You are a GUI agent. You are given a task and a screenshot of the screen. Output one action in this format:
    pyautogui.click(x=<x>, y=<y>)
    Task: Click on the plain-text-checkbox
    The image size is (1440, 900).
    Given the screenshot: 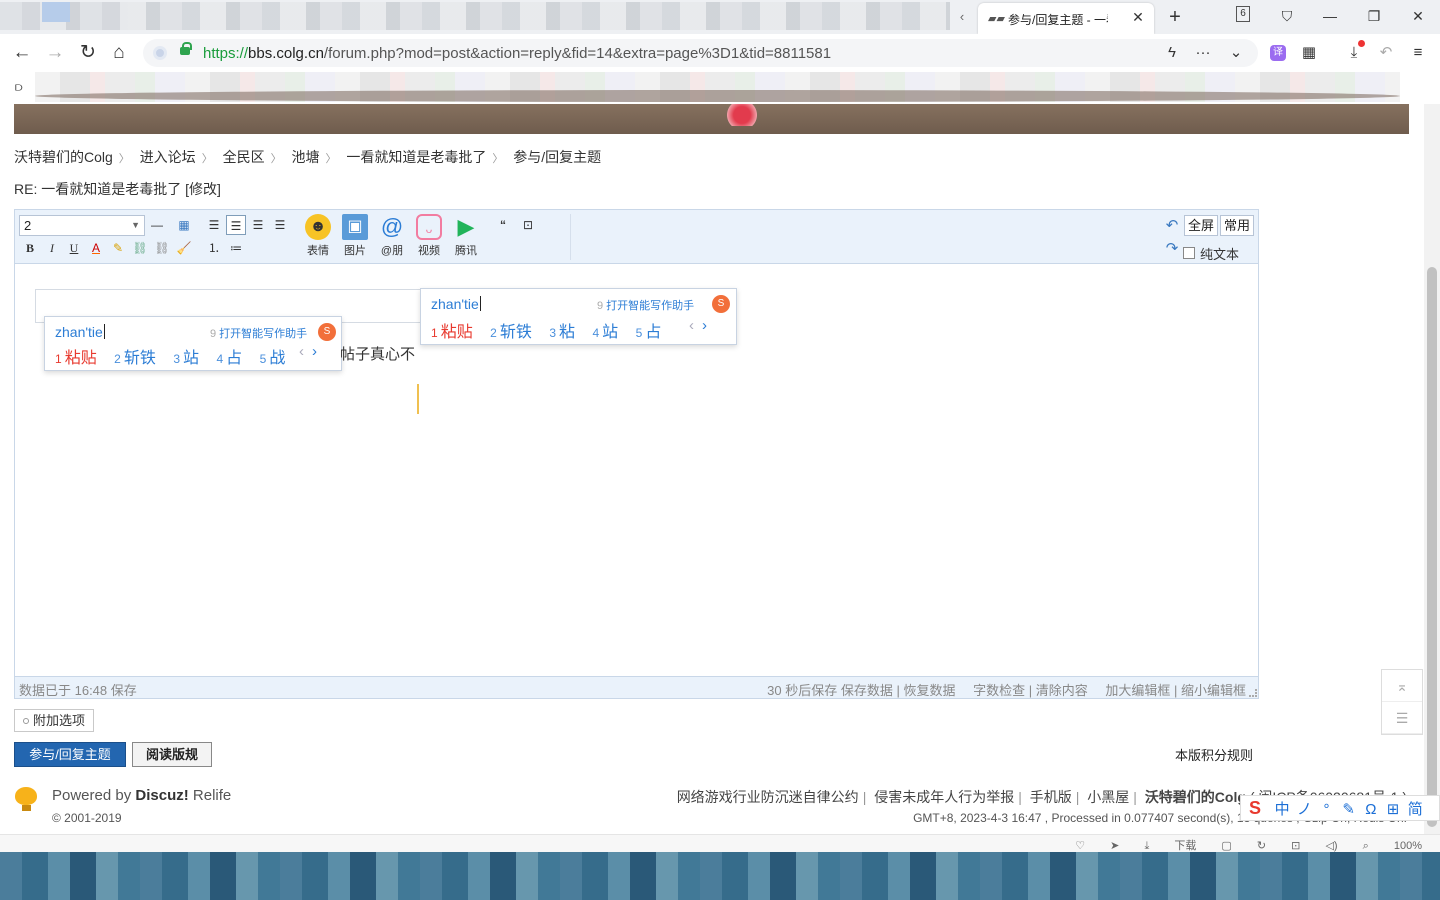 What is the action you would take?
    pyautogui.click(x=1189, y=253)
    